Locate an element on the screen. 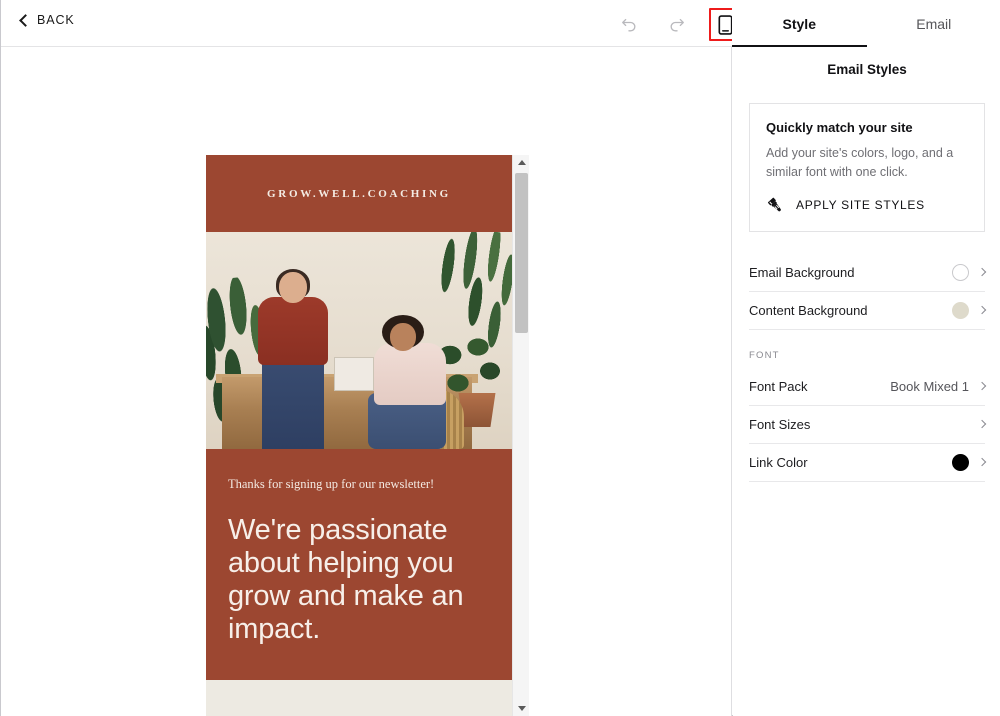 Image resolution: width=1000 pixels, height=716 pixels. row-content-background: Content Background is located at coordinates (868, 311).